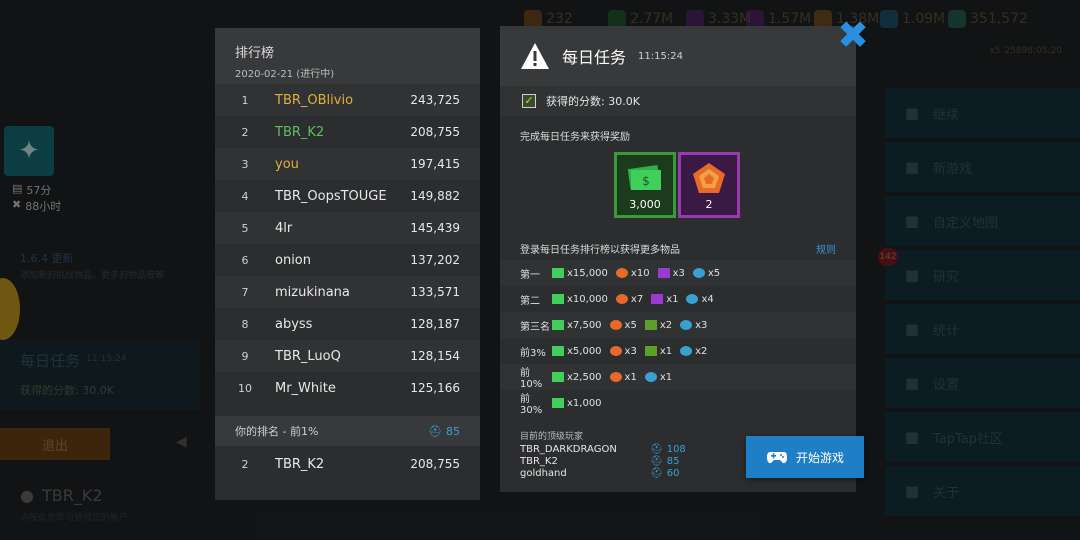 The height and width of the screenshot is (540, 1080). Describe the element at coordinates (347, 356) in the screenshot. I see `table-row: 9 TBR_LuoQ 128,154` at that location.